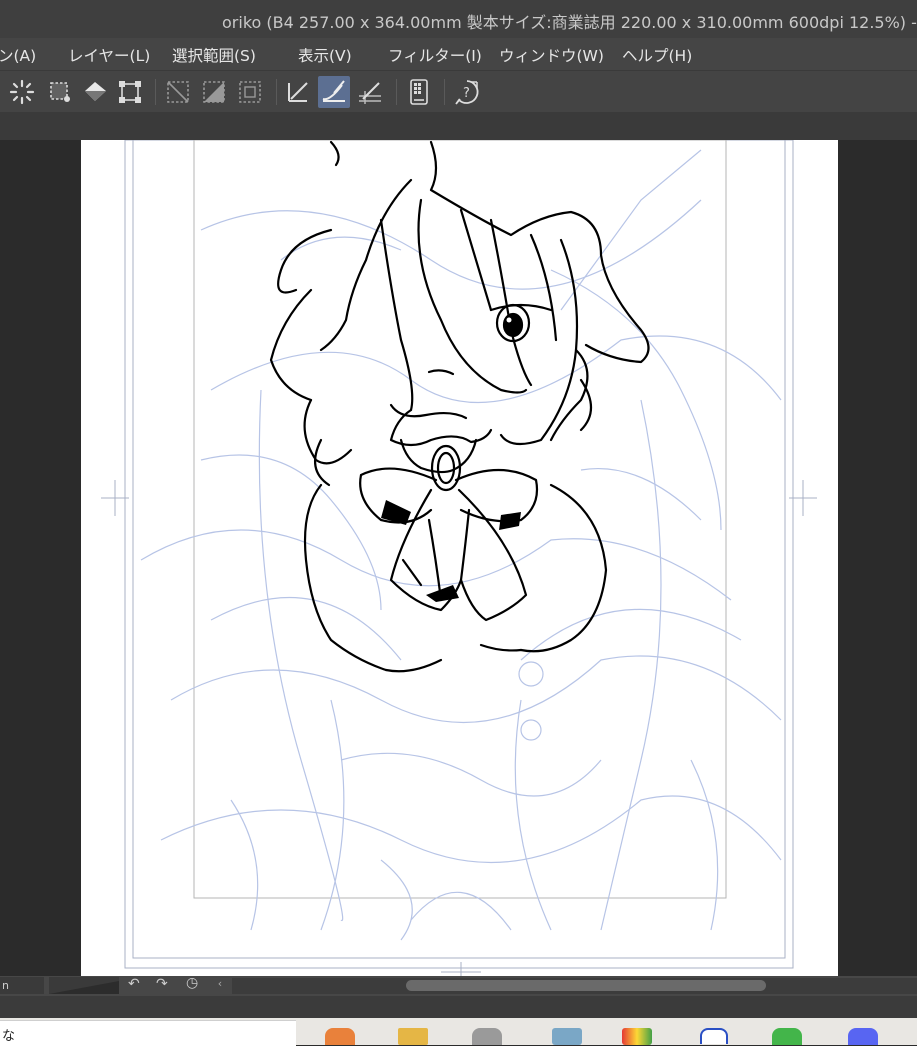 This screenshot has width=917, height=1046. I want to click on invert-selection-icon, so click(250, 92).